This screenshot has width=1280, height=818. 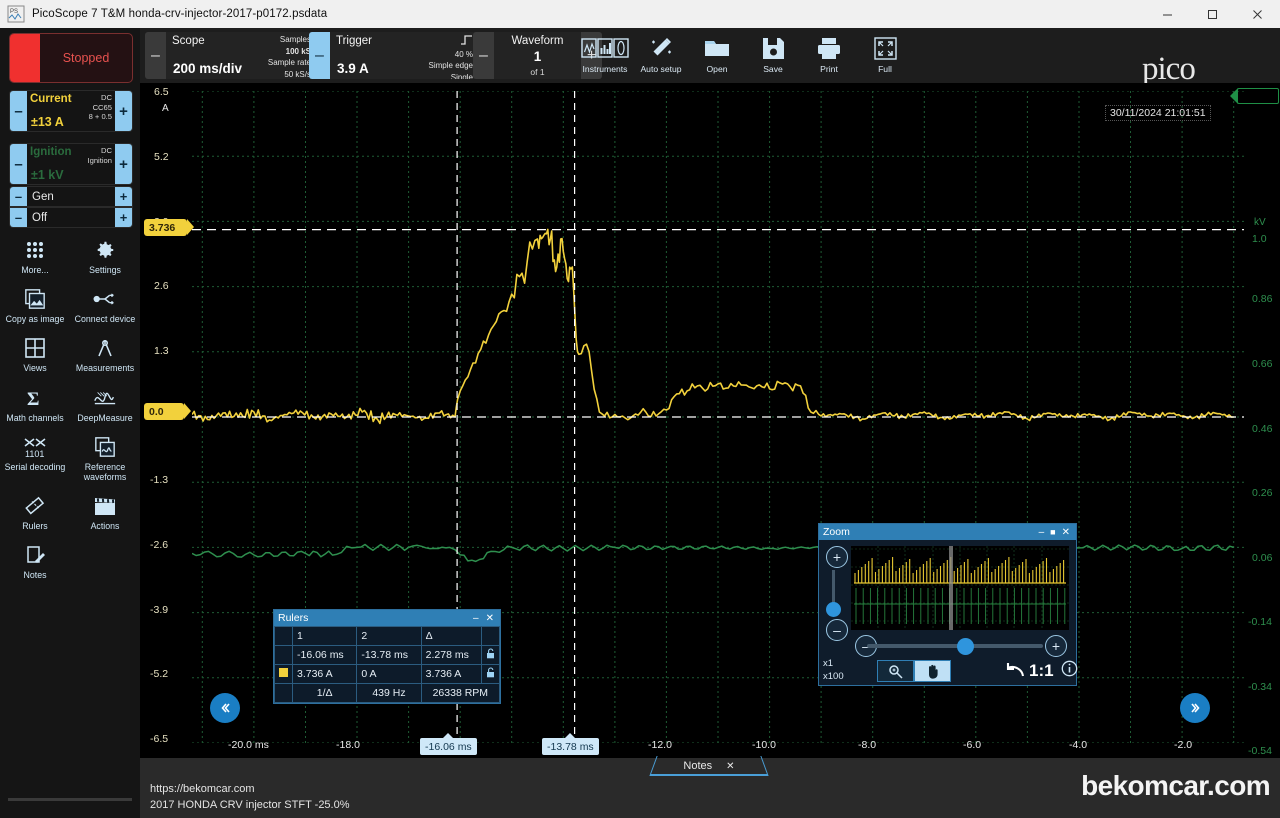 I want to click on sidebar-item-math-channels: Σ Math channels, so click(x=35, y=402).